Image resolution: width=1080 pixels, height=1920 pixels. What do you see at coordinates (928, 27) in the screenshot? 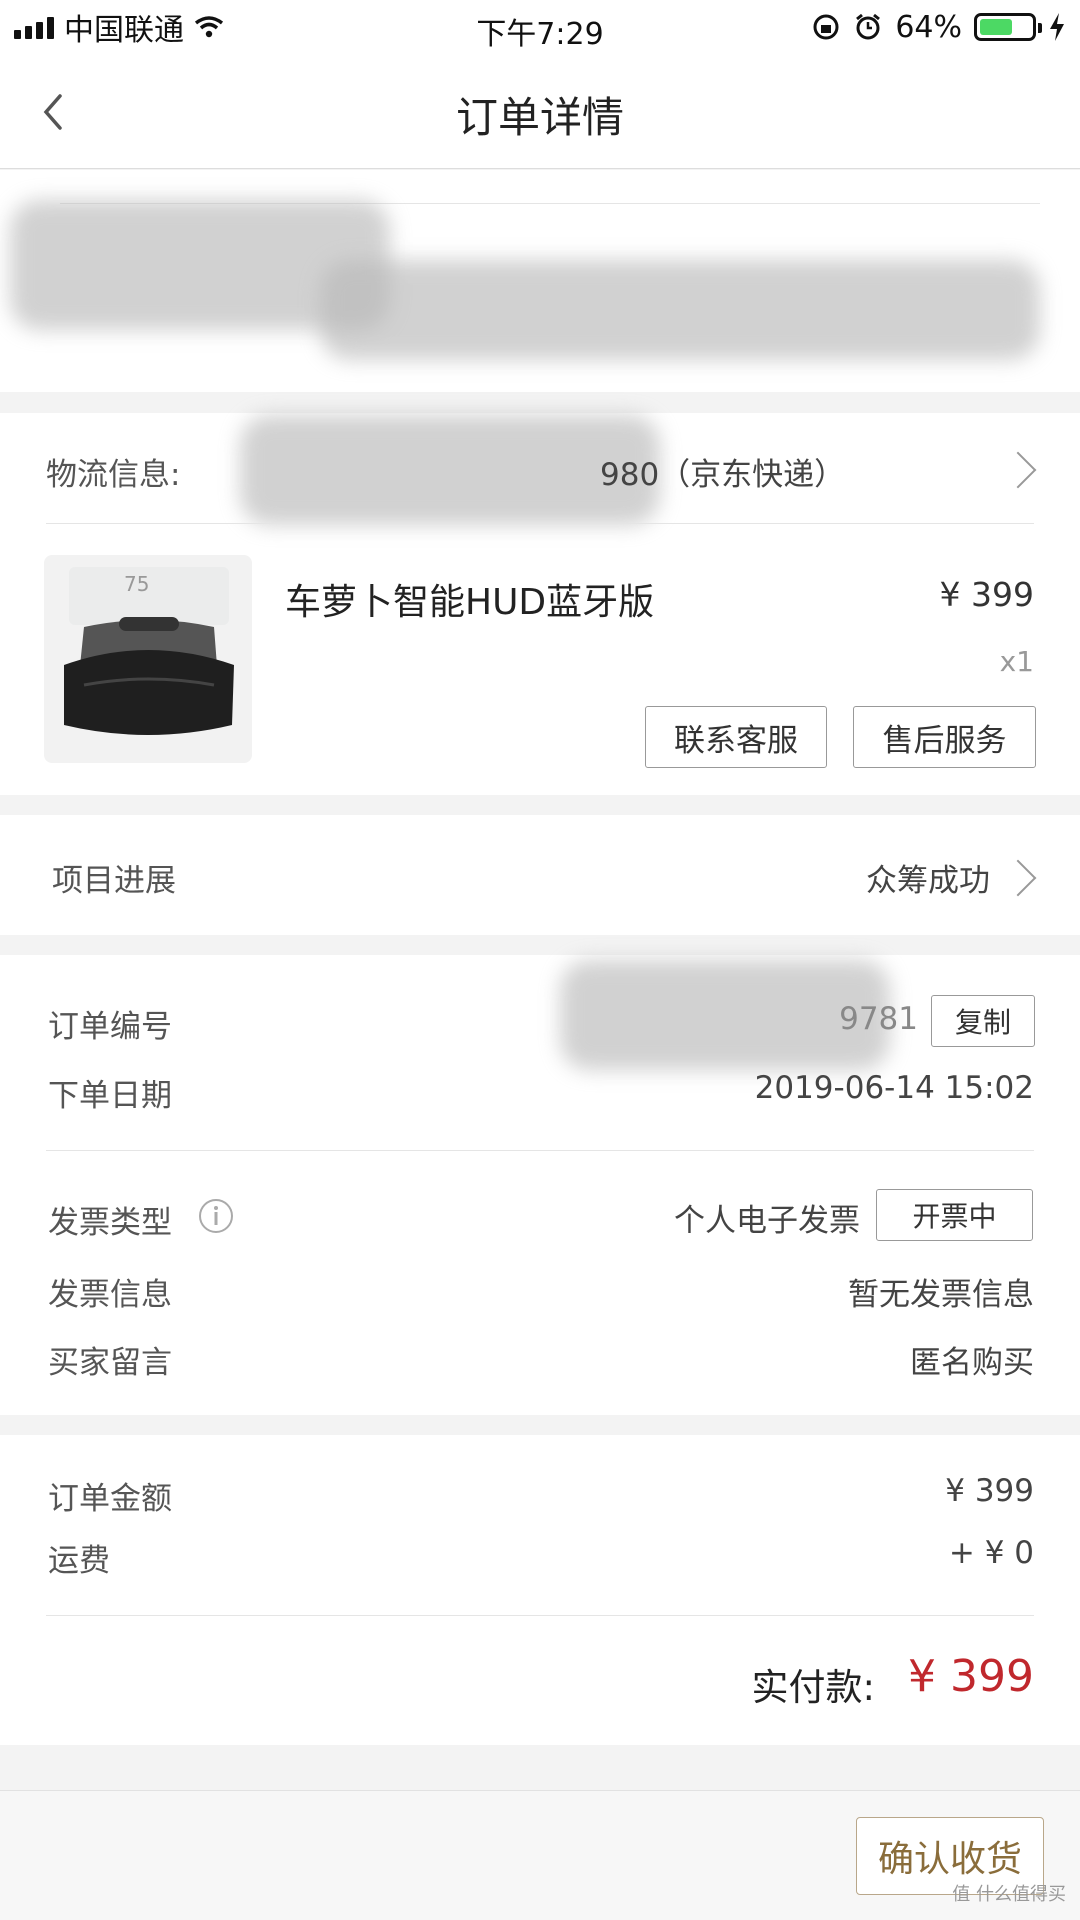
I see `battery-percent: 64%` at bounding box center [928, 27].